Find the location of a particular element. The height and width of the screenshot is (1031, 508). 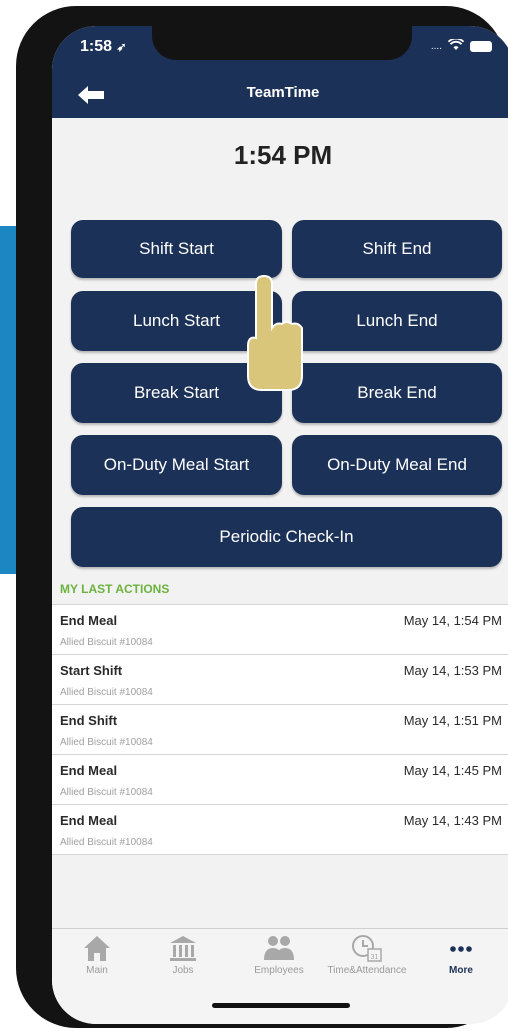

clock-calendar-icon: 31 is located at coordinates (367, 948).